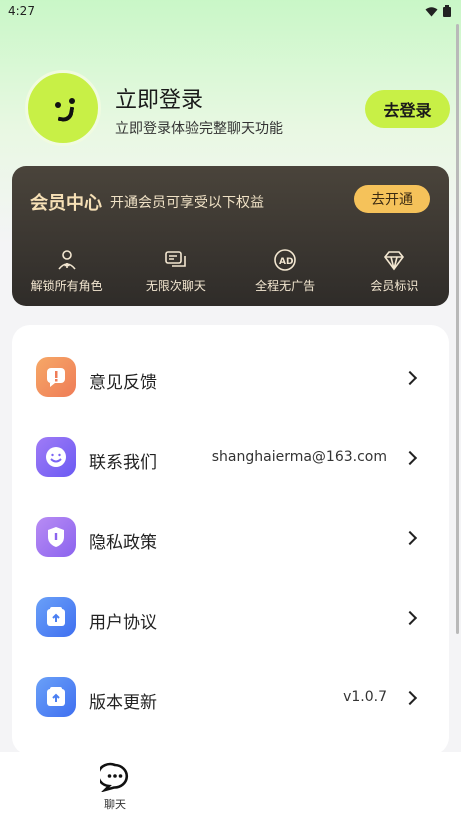  I want to click on profile-section: 立即登录 立即登录体验完整聊天功能 去登录, so click(237, 110).